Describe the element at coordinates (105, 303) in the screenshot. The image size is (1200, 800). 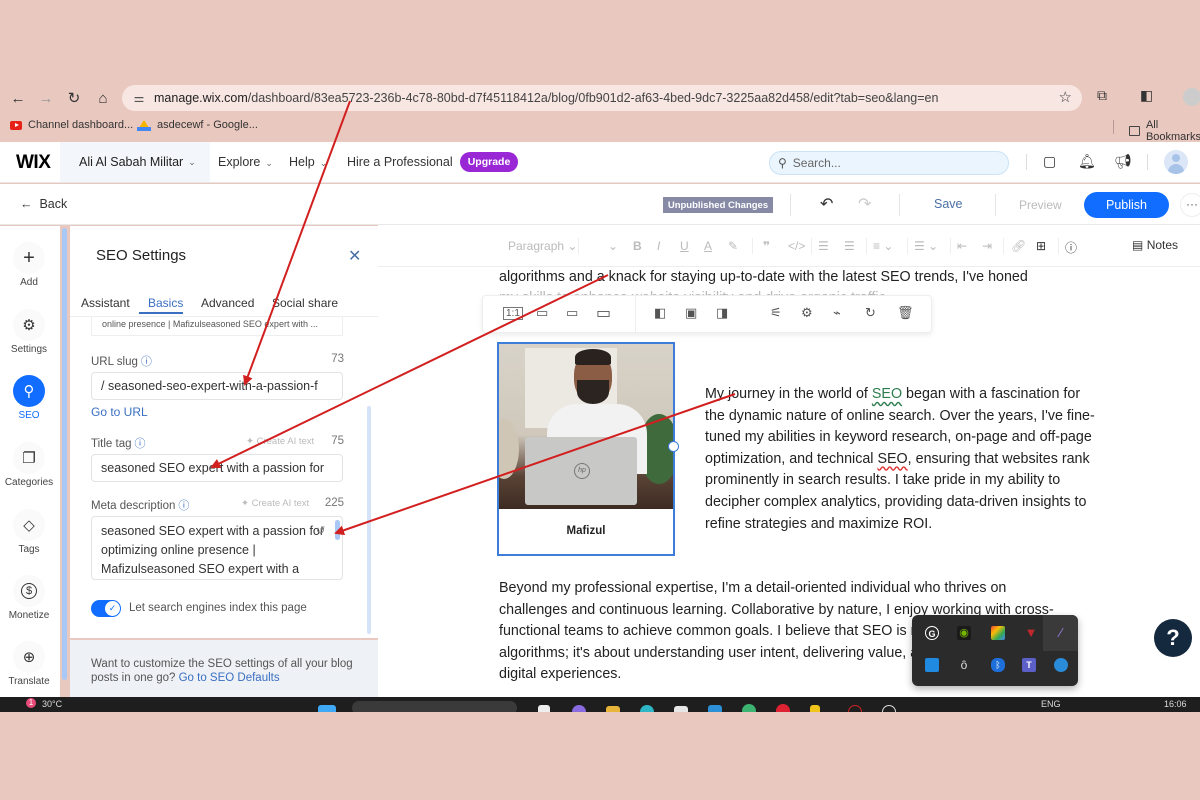
I see `tab-assistant: Assistant` at that location.